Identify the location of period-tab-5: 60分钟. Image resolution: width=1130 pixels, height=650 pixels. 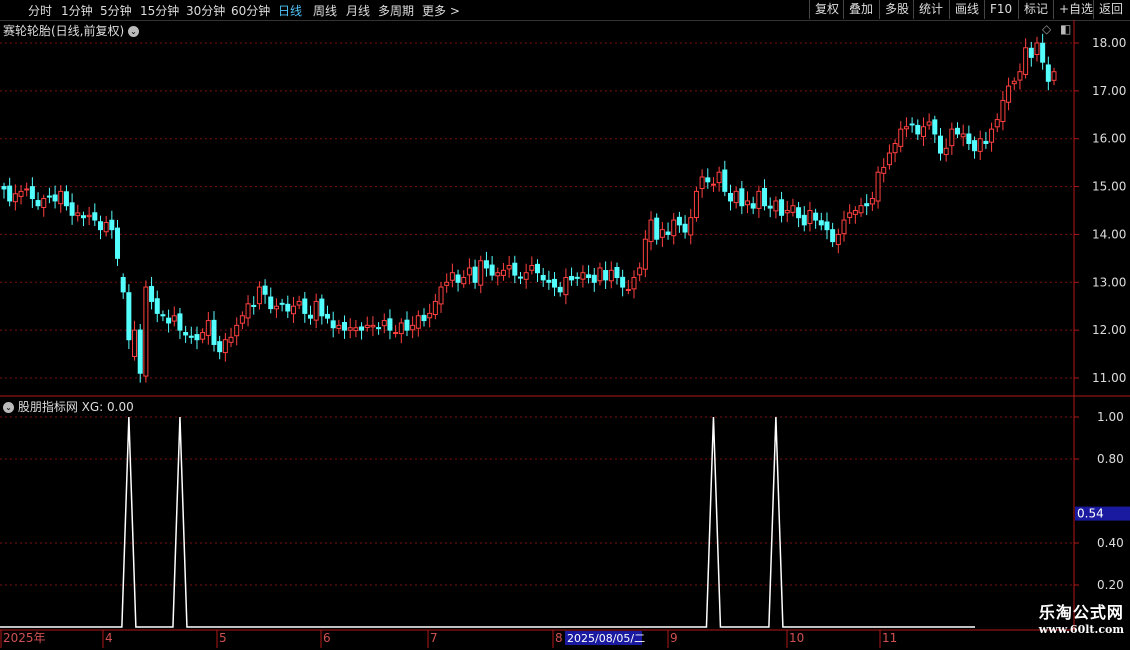
(250, 10).